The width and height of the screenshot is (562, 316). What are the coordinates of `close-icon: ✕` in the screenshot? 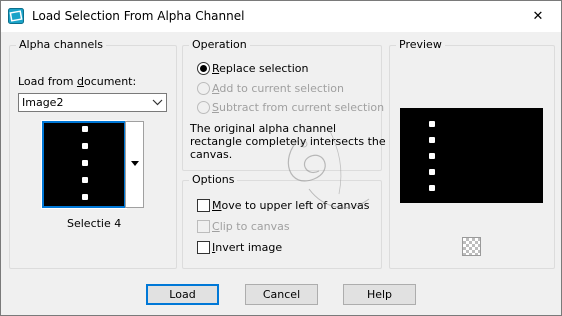 It's located at (538, 16).